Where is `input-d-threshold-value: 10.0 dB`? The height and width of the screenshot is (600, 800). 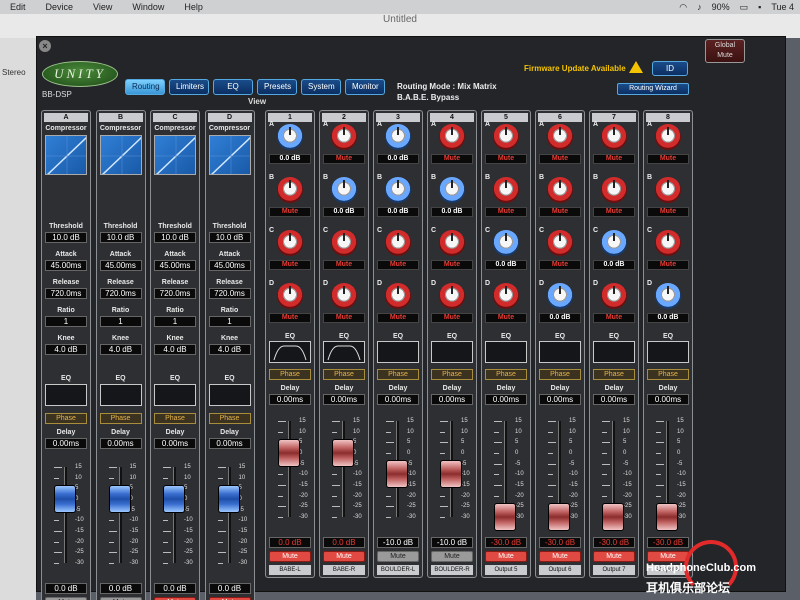
input-d-threshold-value: 10.0 dB is located at coordinates (229, 237).